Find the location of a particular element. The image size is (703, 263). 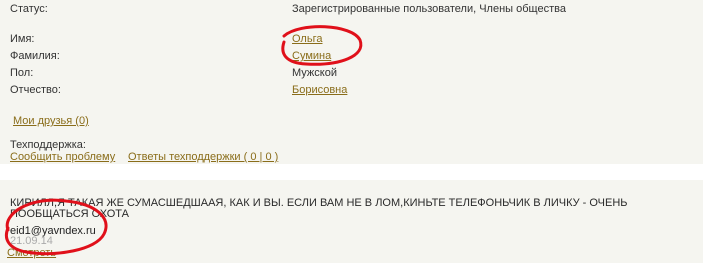

comment-date: 21.09.14 is located at coordinates (31, 241).